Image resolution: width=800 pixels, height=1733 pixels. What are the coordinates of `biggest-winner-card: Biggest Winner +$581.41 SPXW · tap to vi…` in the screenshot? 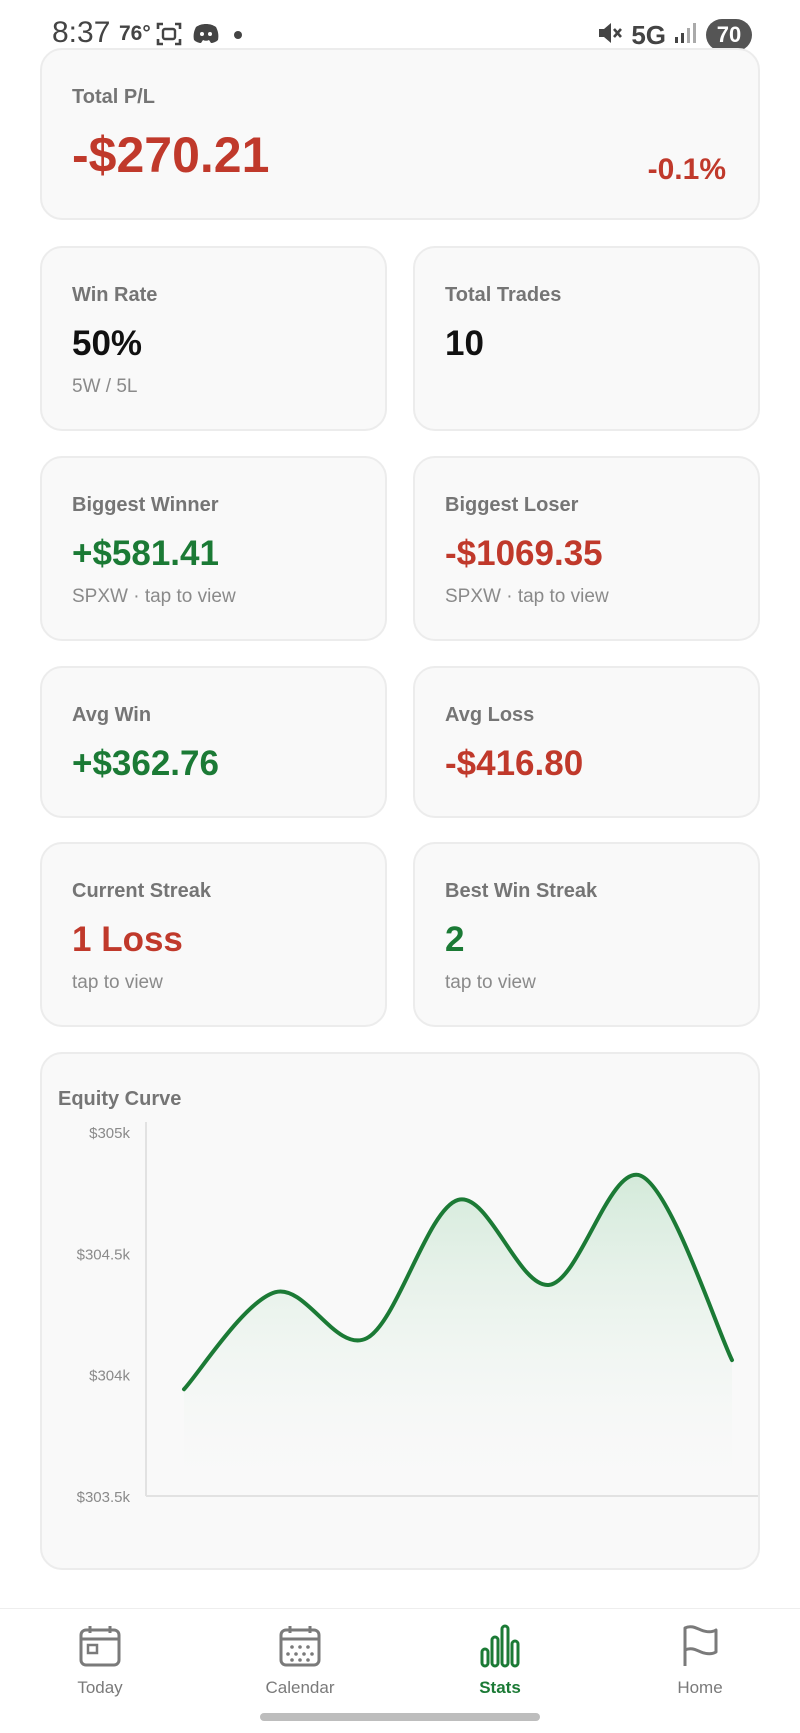 It's located at (213, 548).